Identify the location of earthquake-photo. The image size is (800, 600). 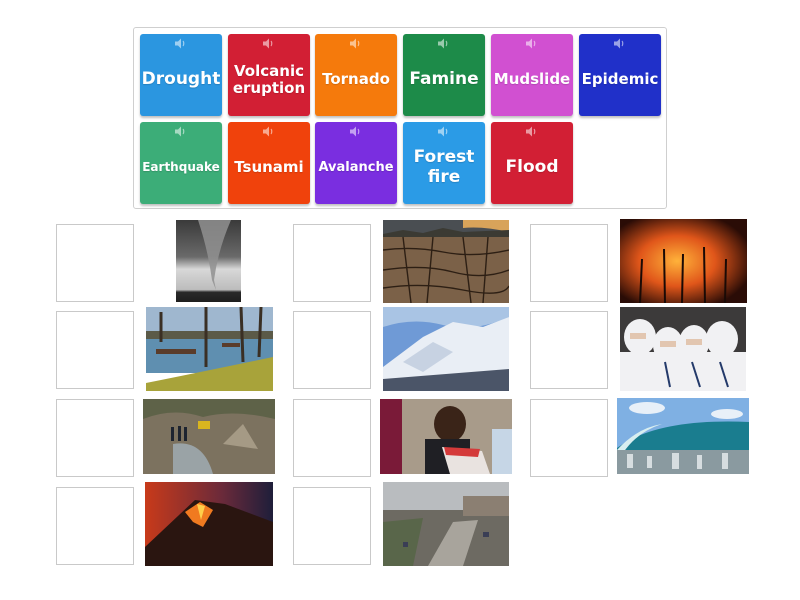
(446, 524).